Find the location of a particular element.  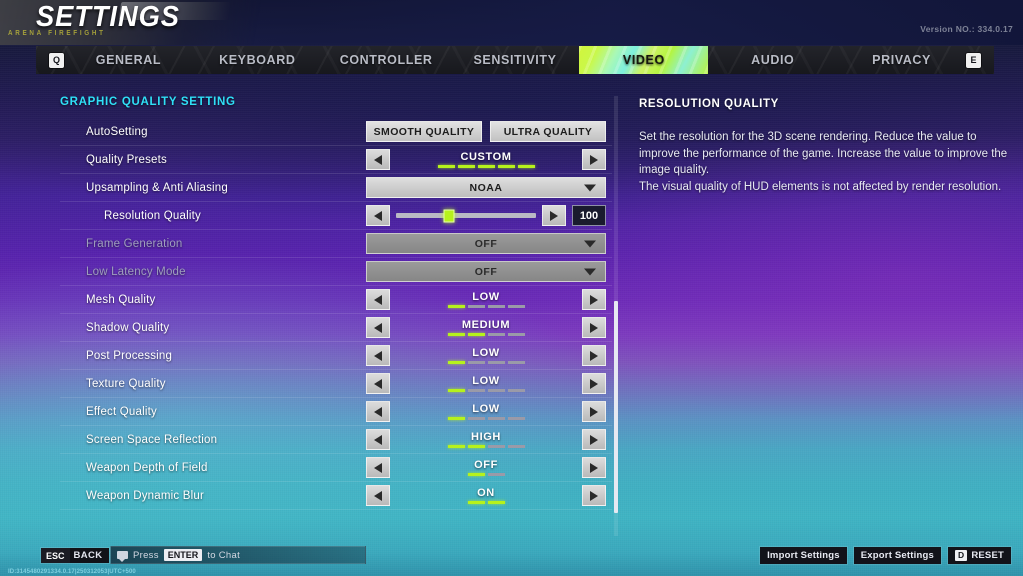

tab-sensitivity: SENSITIVITY is located at coordinates (515, 60).